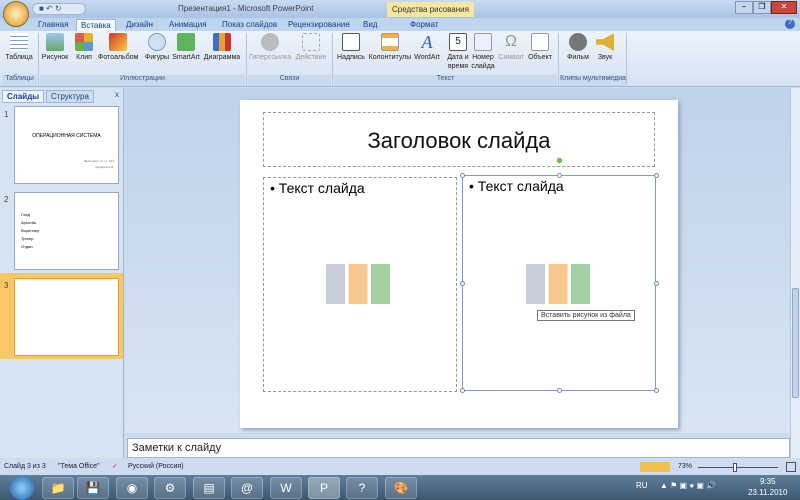 This screenshot has height=500, width=800. Describe the element at coordinates (132, 488) in the screenshot. I see `chrome-icon: ◉` at that location.